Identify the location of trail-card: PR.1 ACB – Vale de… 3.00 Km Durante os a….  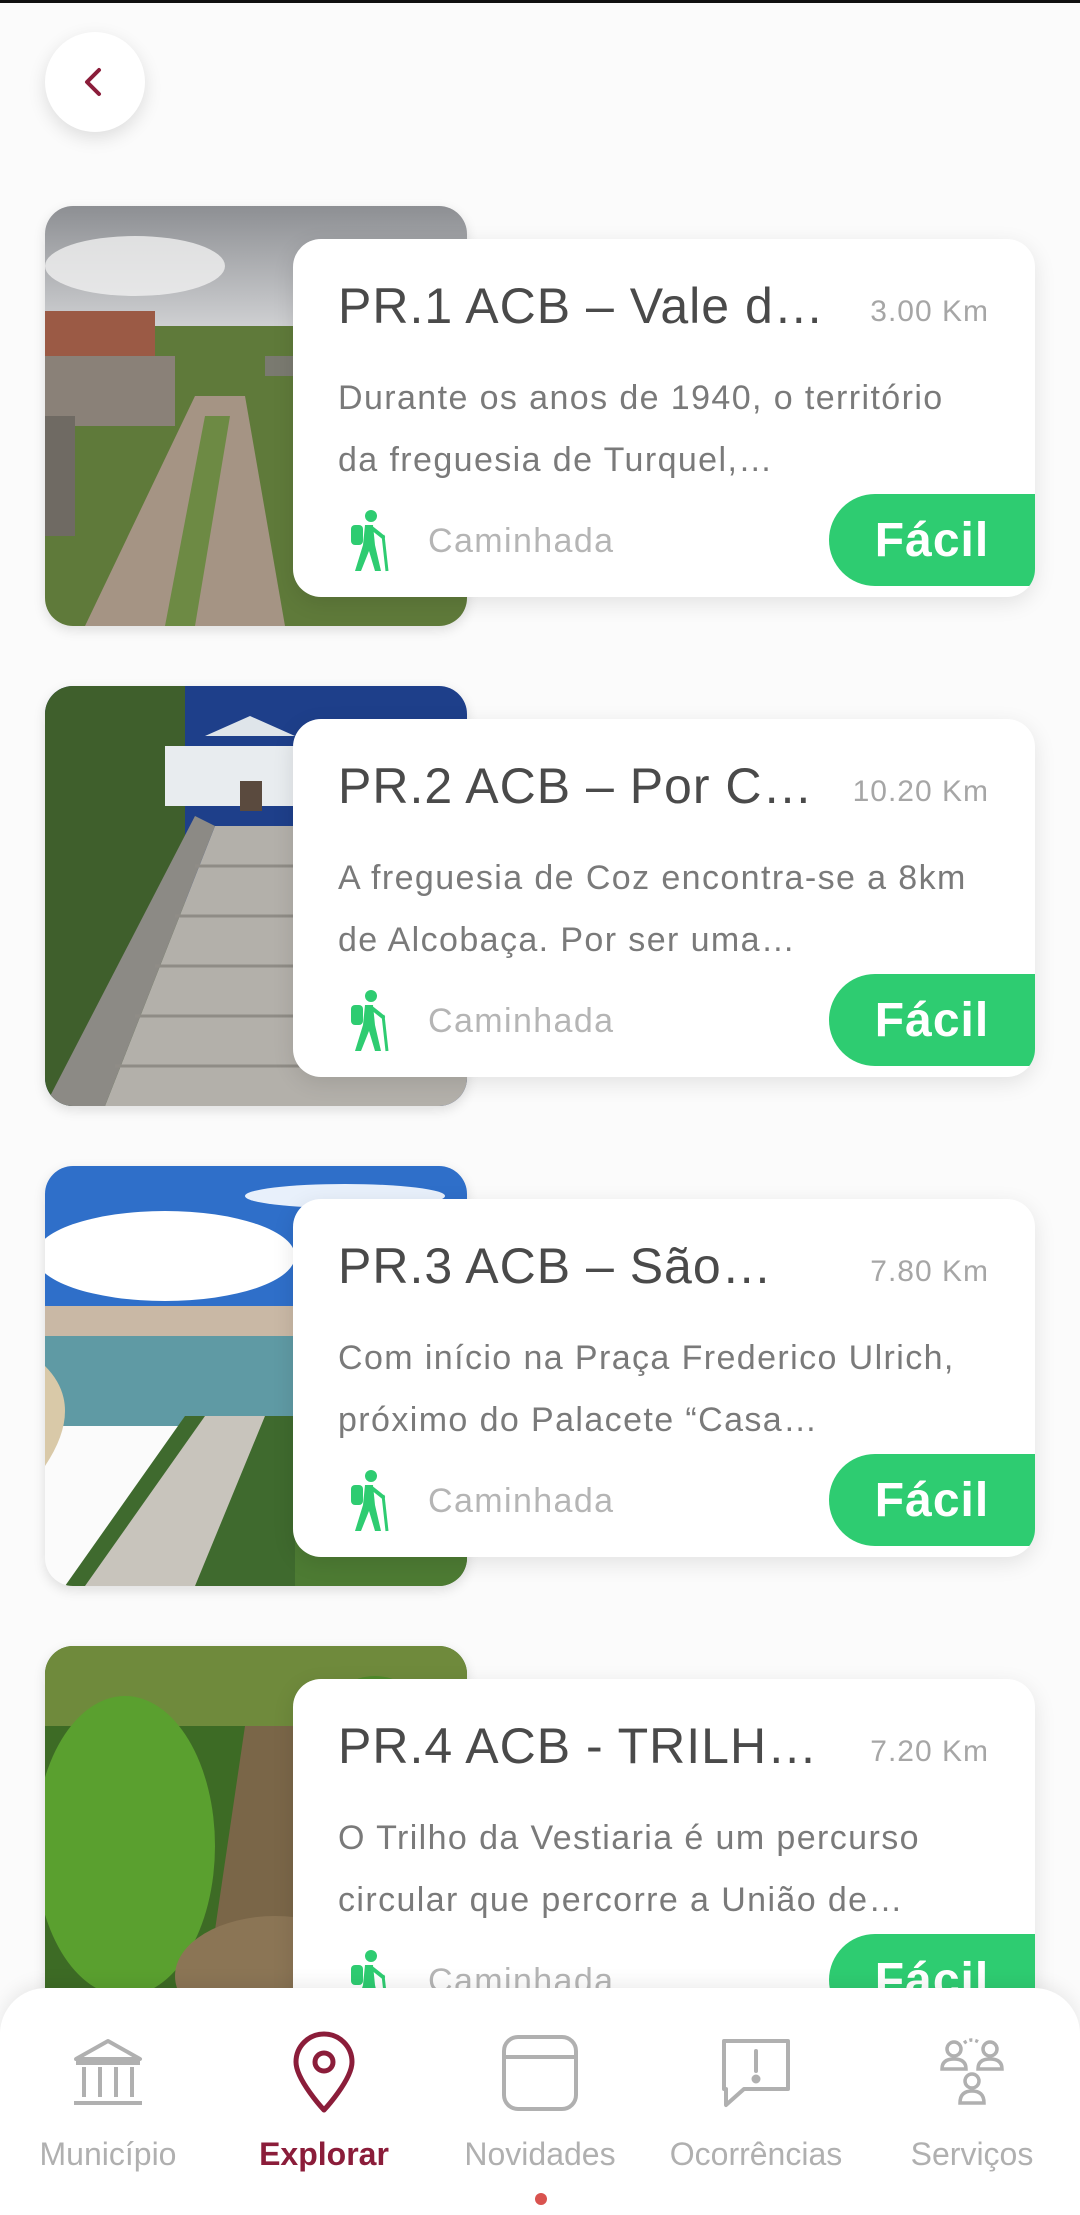
(664, 418).